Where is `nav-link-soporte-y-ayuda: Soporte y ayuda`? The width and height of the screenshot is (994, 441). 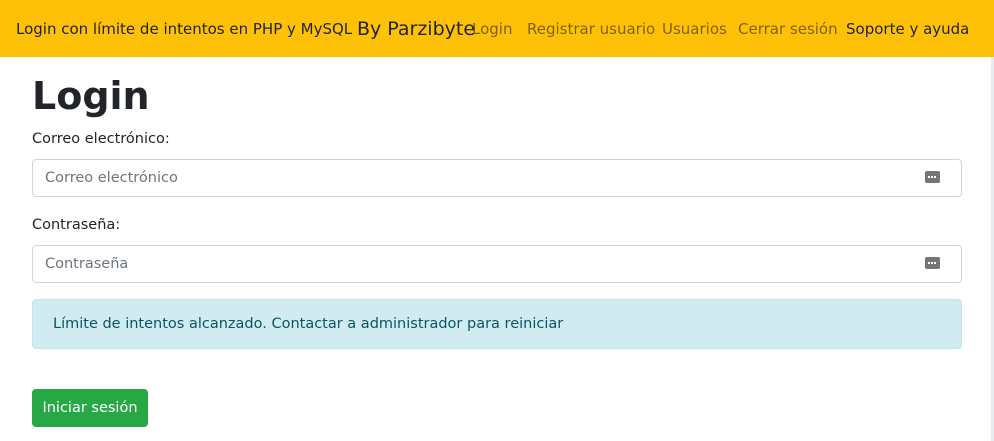 nav-link-soporte-y-ayuda: Soporte y ayuda is located at coordinates (907, 29).